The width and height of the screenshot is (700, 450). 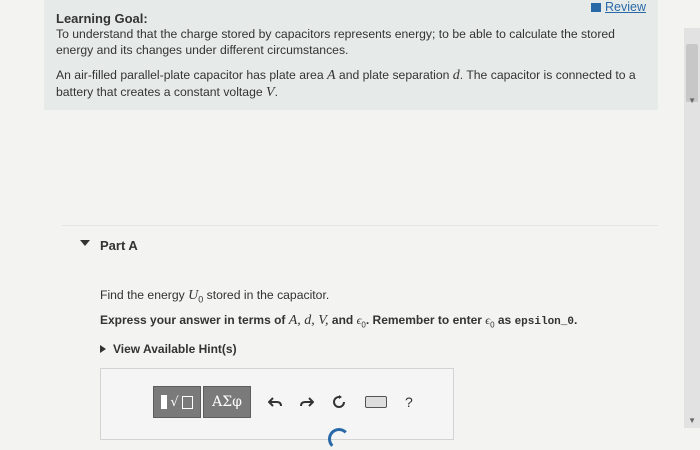 What do you see at coordinates (331, 75) in the screenshot?
I see `var-A: A` at bounding box center [331, 75].